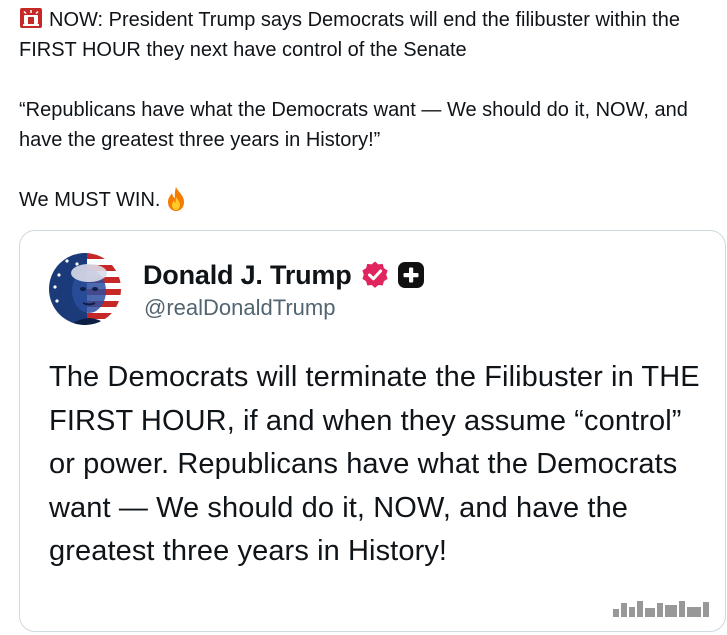 The image size is (727, 635). I want to click on siren-icon, so click(31, 18).